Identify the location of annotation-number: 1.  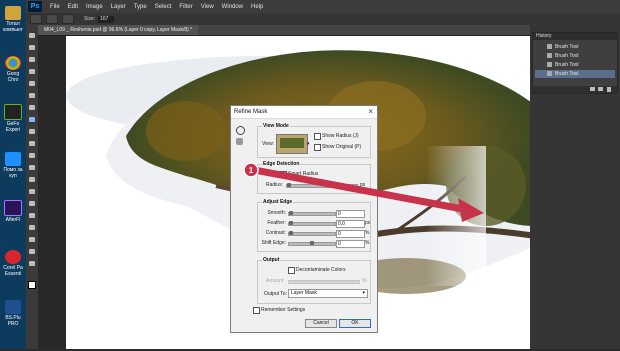
(251, 170).